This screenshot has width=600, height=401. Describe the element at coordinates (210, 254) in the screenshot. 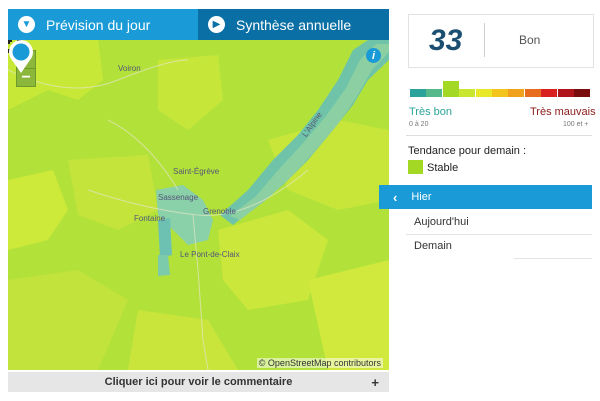

I see `map-place-le-pont-de-claix: Le Pont-de-Claix` at that location.